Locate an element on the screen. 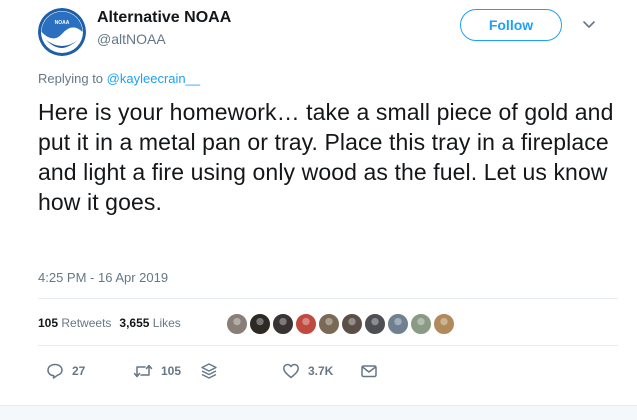 This screenshot has height=420, width=637. envelope-icon is located at coordinates (369, 371).